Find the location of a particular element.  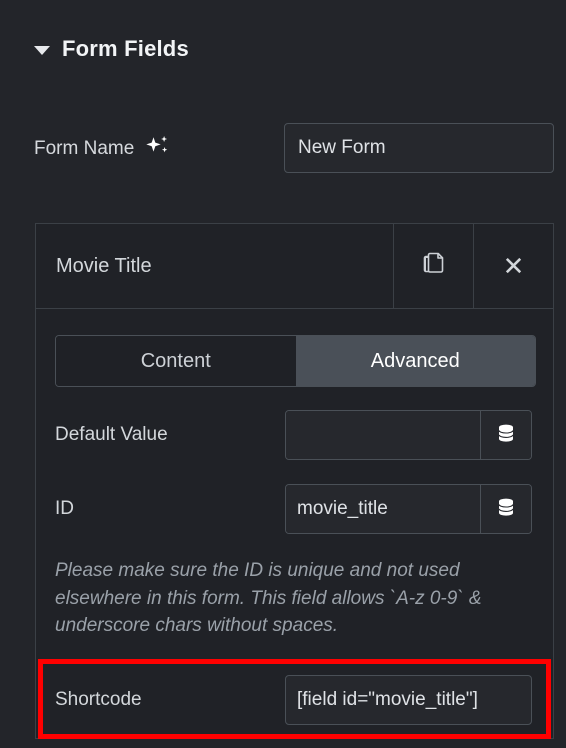

page-title: Form Fields is located at coordinates (125, 48).